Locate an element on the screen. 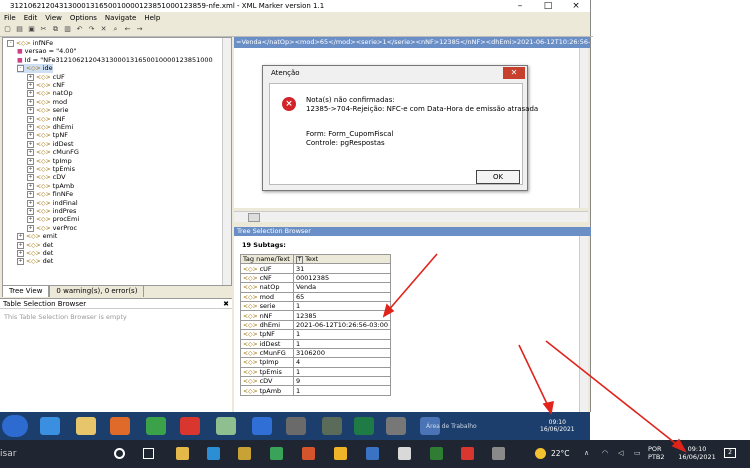 The height and width of the screenshot is (468, 750). dialog-close-icon: ✕ is located at coordinates (514, 73).